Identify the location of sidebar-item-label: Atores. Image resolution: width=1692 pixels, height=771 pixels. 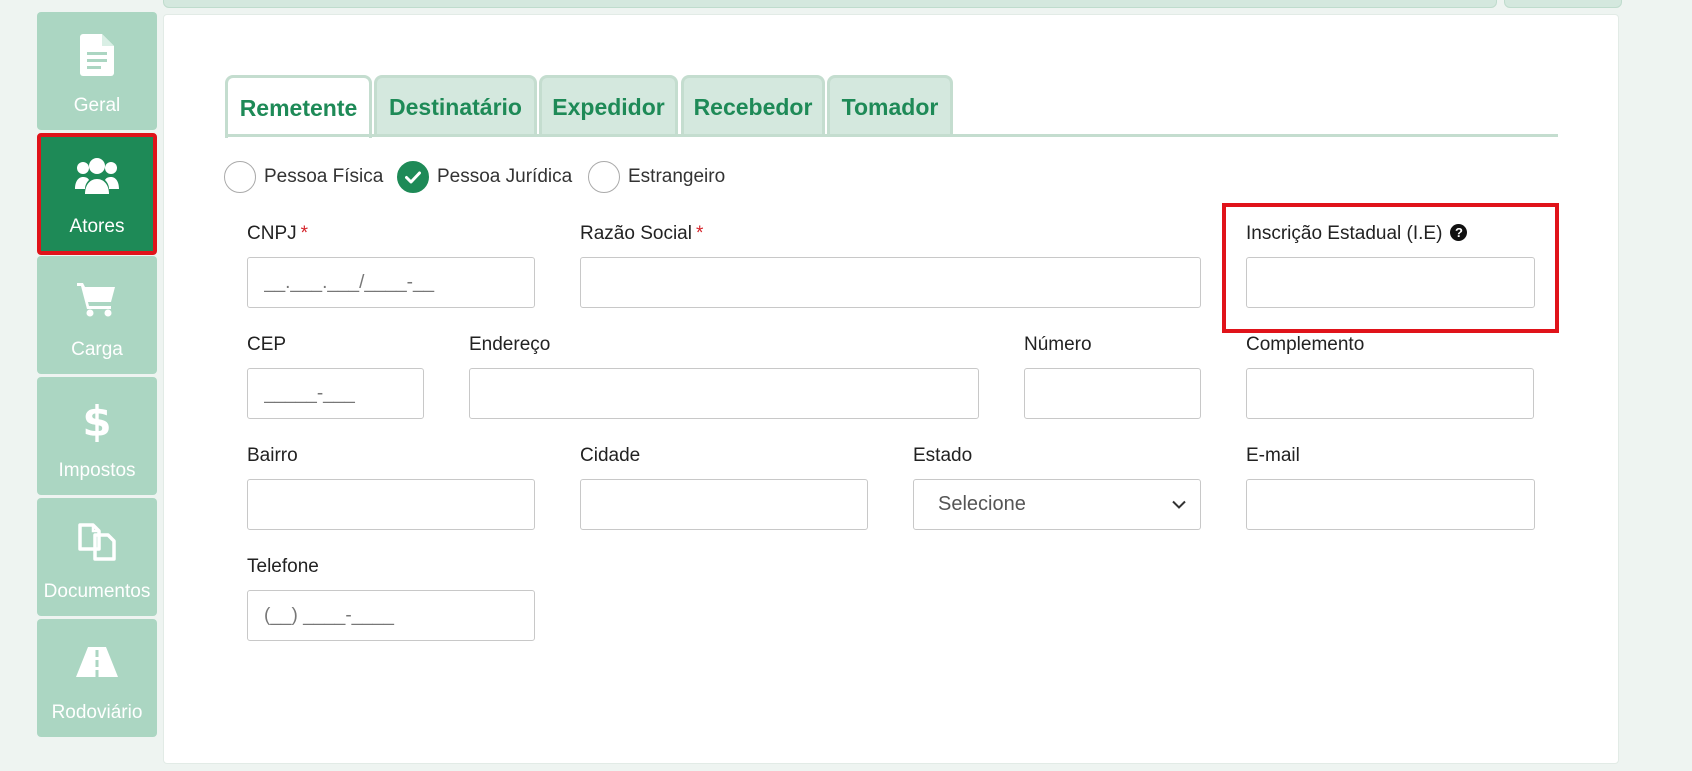
(97, 226).